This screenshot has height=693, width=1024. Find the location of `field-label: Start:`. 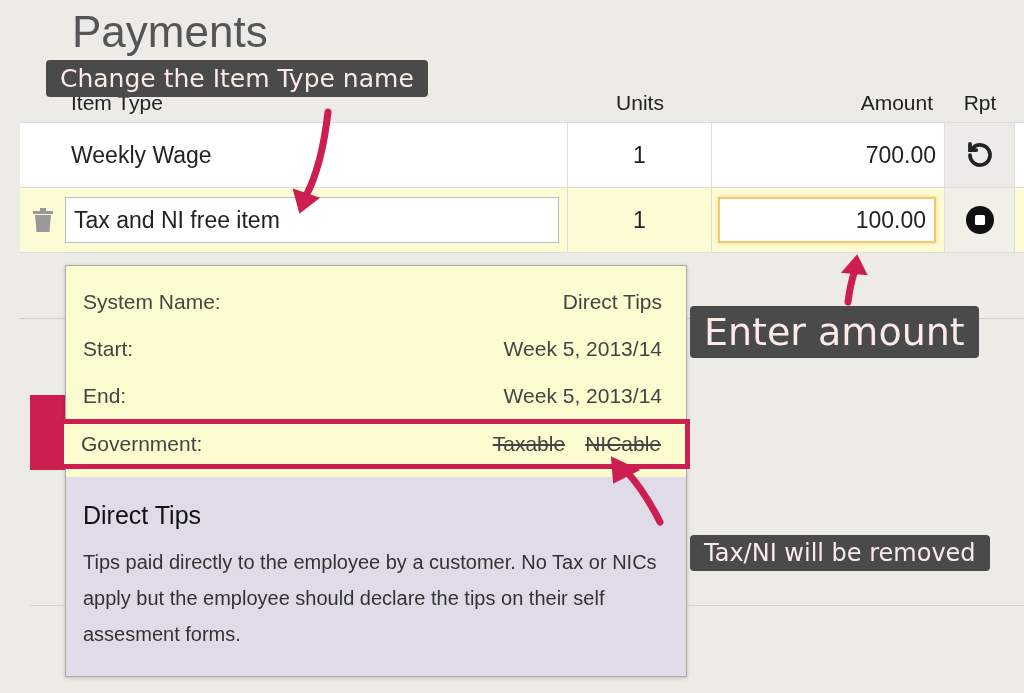

field-label: Start: is located at coordinates (108, 348).